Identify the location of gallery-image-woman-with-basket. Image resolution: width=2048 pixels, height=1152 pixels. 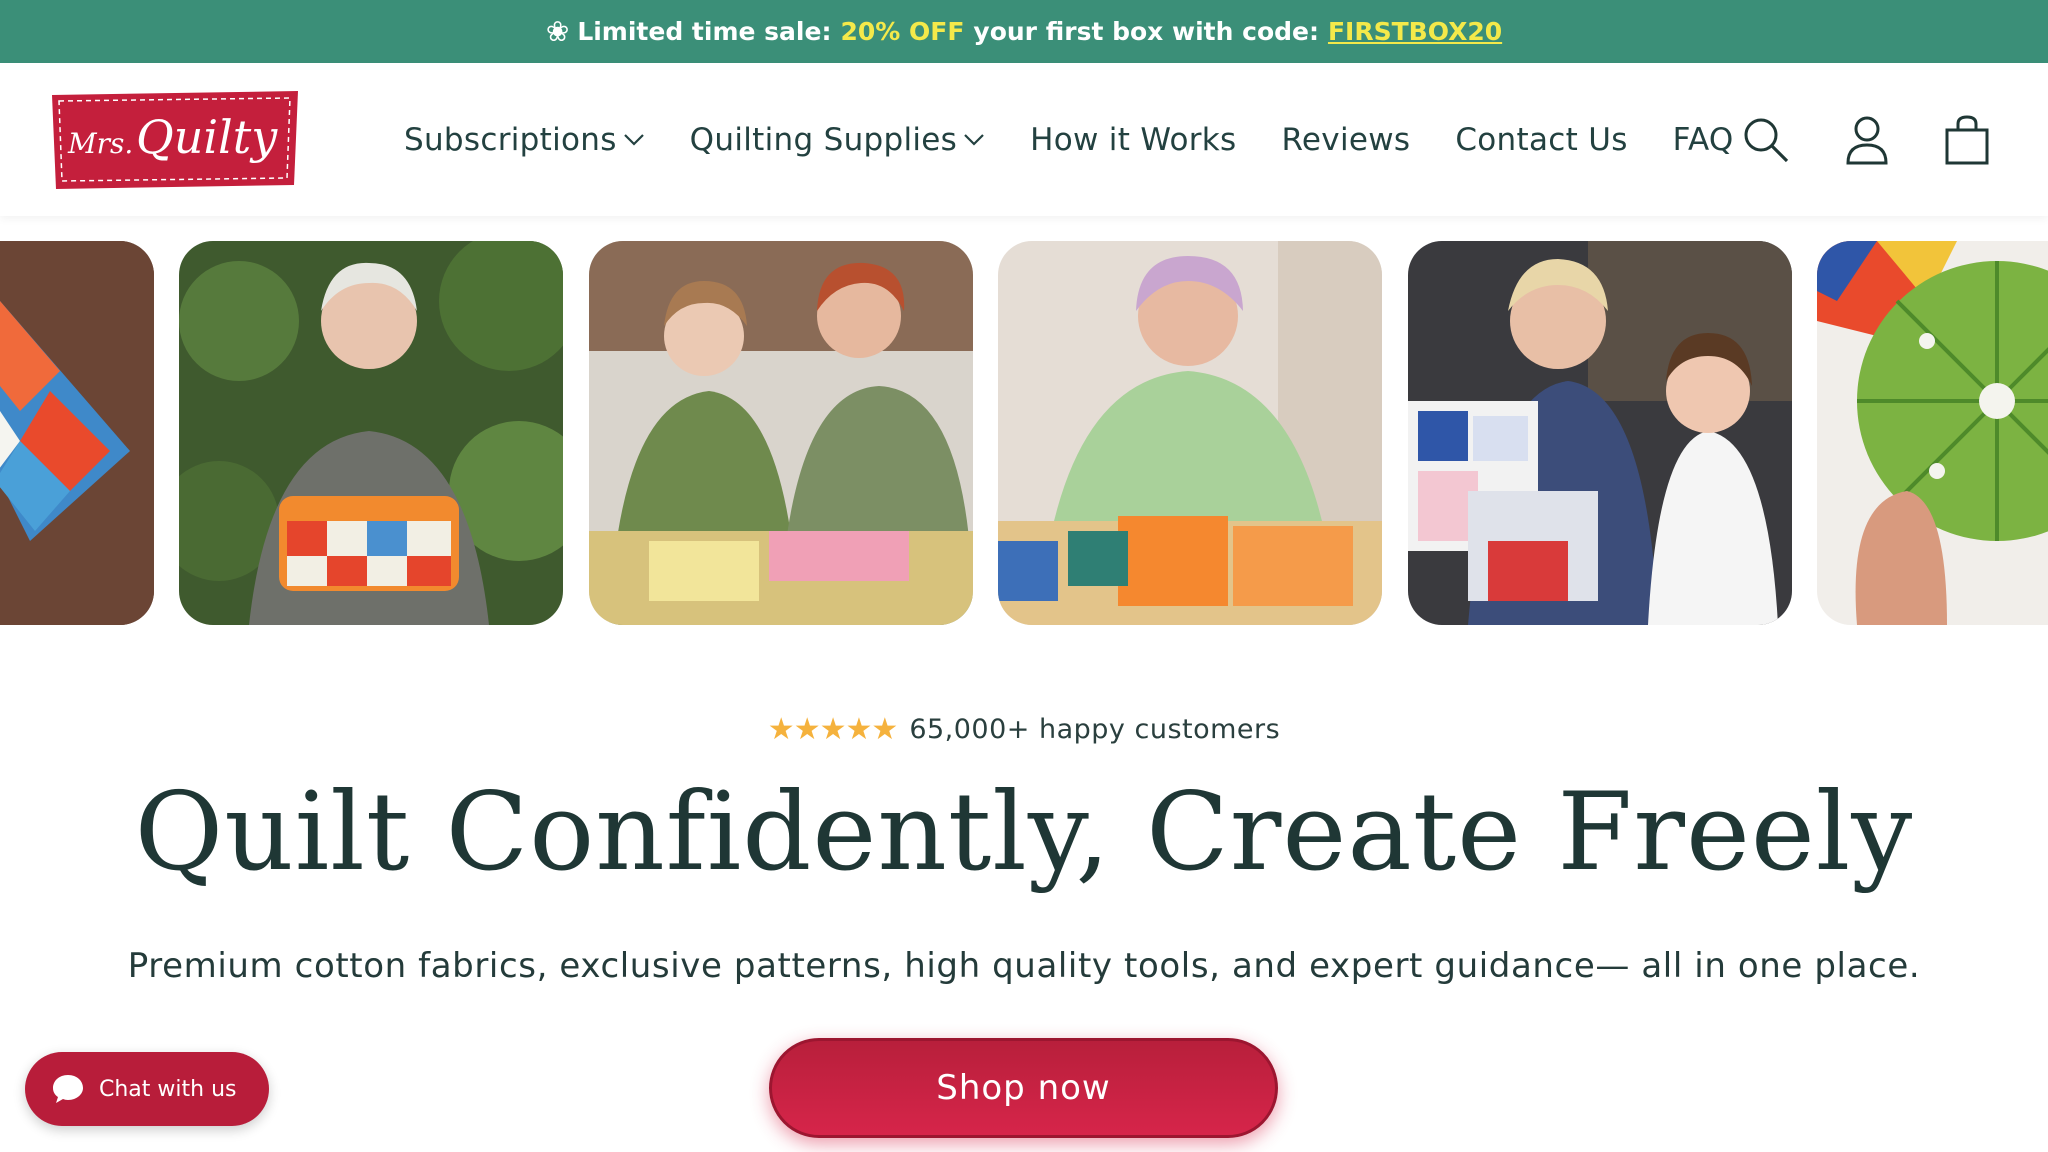
(371, 433).